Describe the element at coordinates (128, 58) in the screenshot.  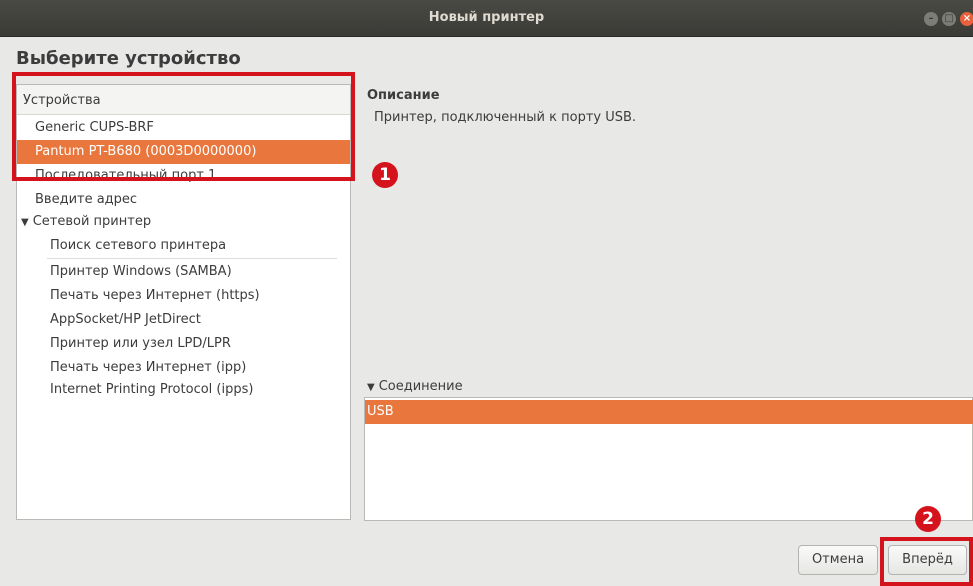
I see `page-title: Выберите устройство` at that location.